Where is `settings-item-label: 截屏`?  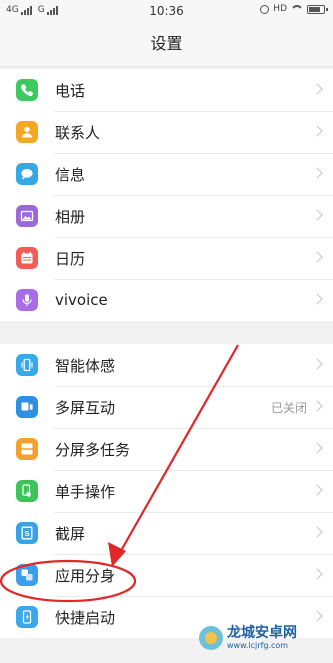
settings-item-label: 截屏 is located at coordinates (70, 533).